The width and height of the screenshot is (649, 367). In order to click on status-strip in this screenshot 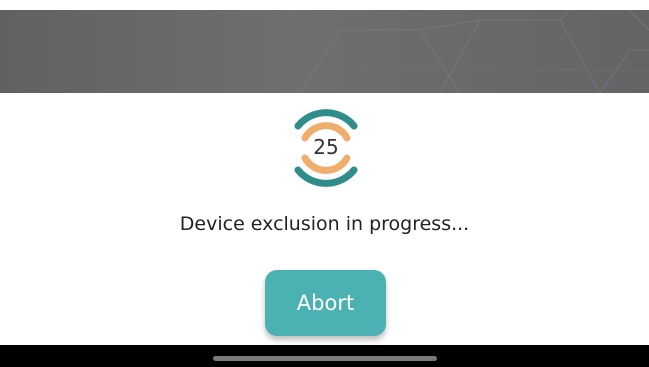, I will do `click(324, 5)`.